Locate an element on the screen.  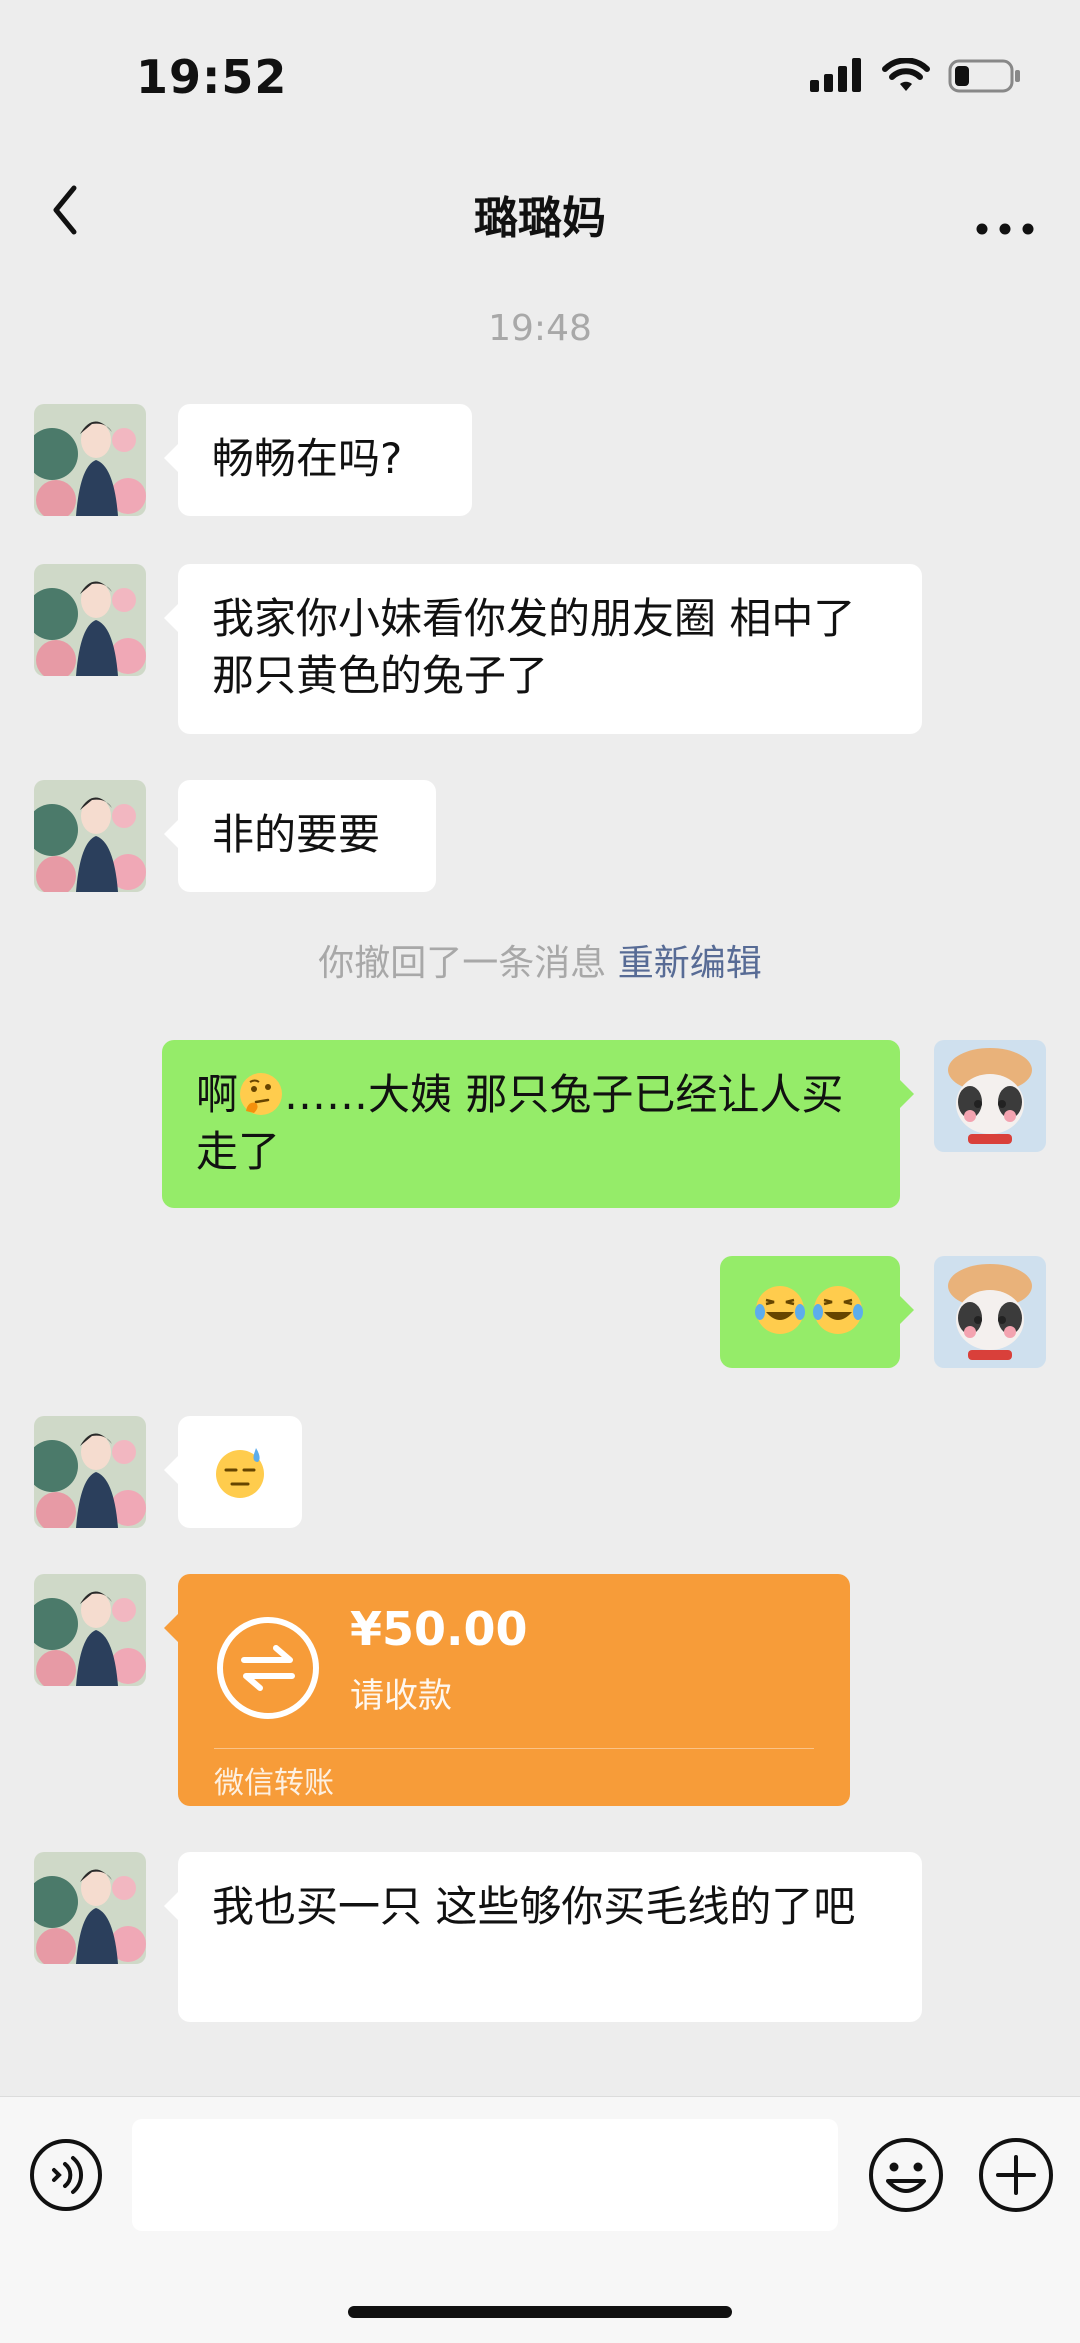
message-text: 我家你小妹看你发的朋友圈 相中了那只黄色的兔子了 is located at coordinates (534, 647).